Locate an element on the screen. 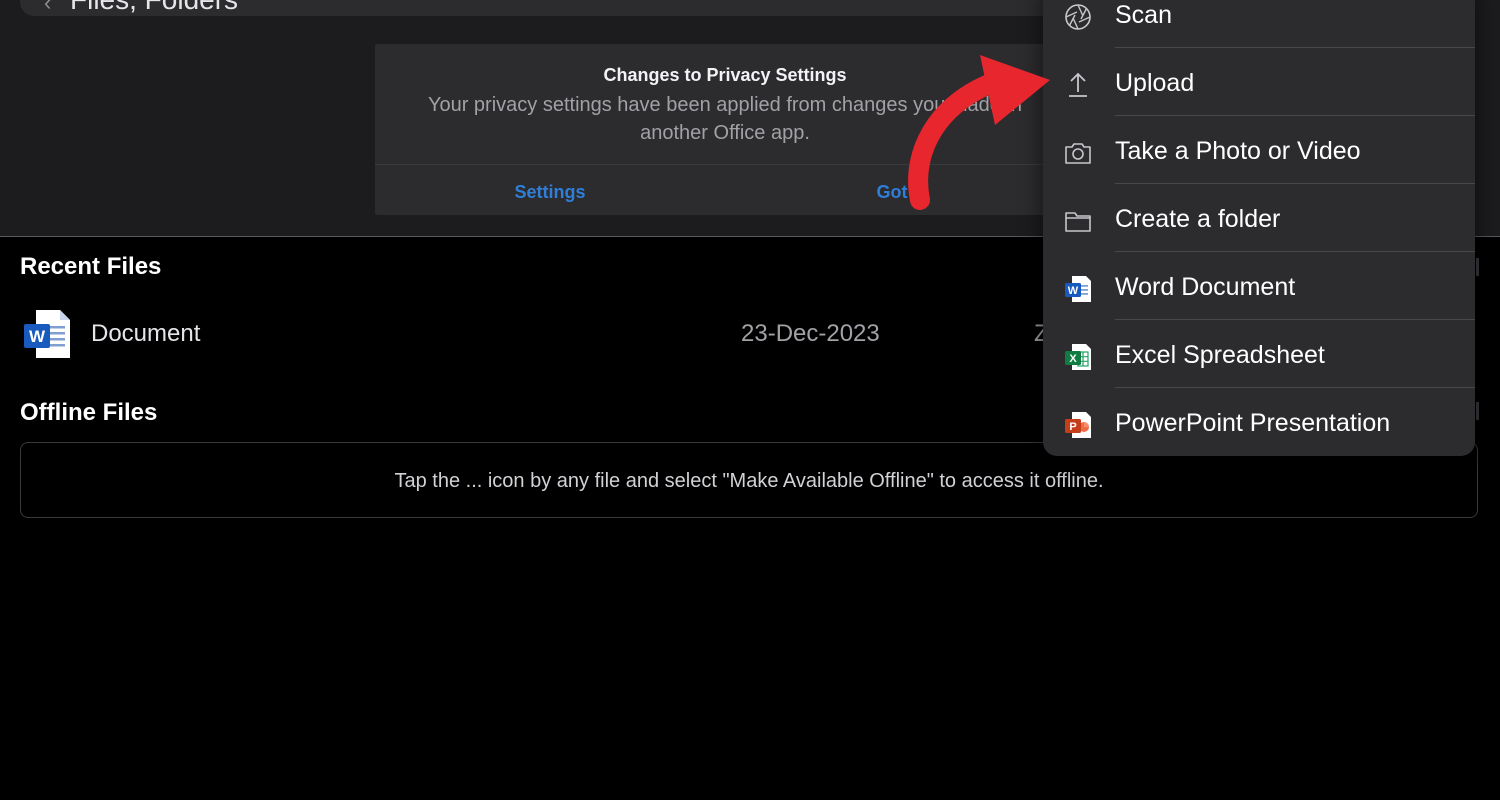 The height and width of the screenshot is (800, 1500). annotation-arrow-icon is located at coordinates (979, 132).